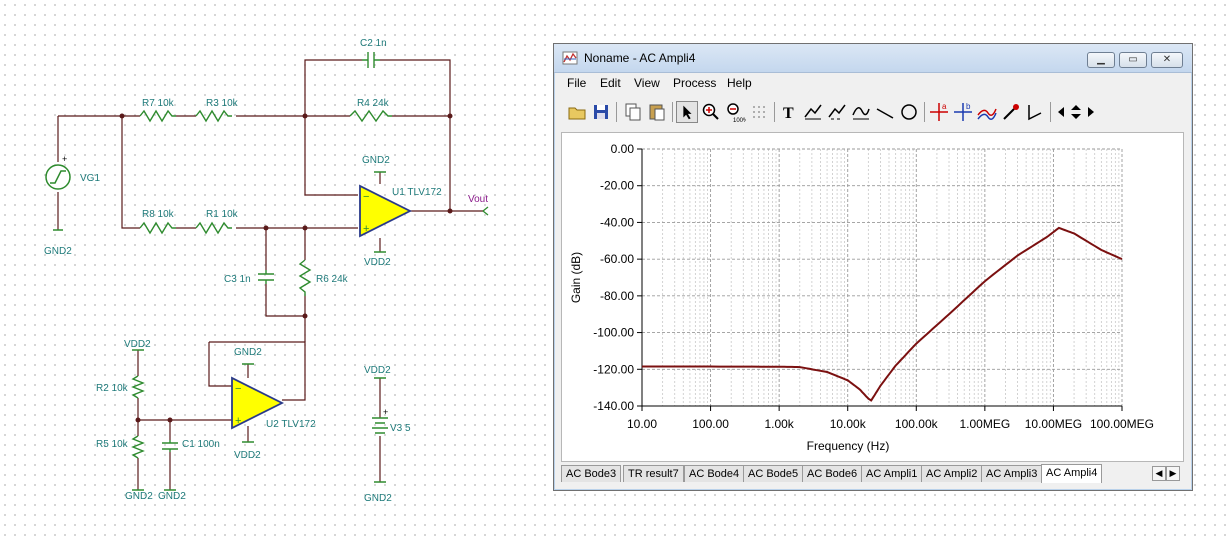 This screenshot has width=1230, height=541. What do you see at coordinates (213, 116) in the screenshot?
I see `r3-symbol` at bounding box center [213, 116].